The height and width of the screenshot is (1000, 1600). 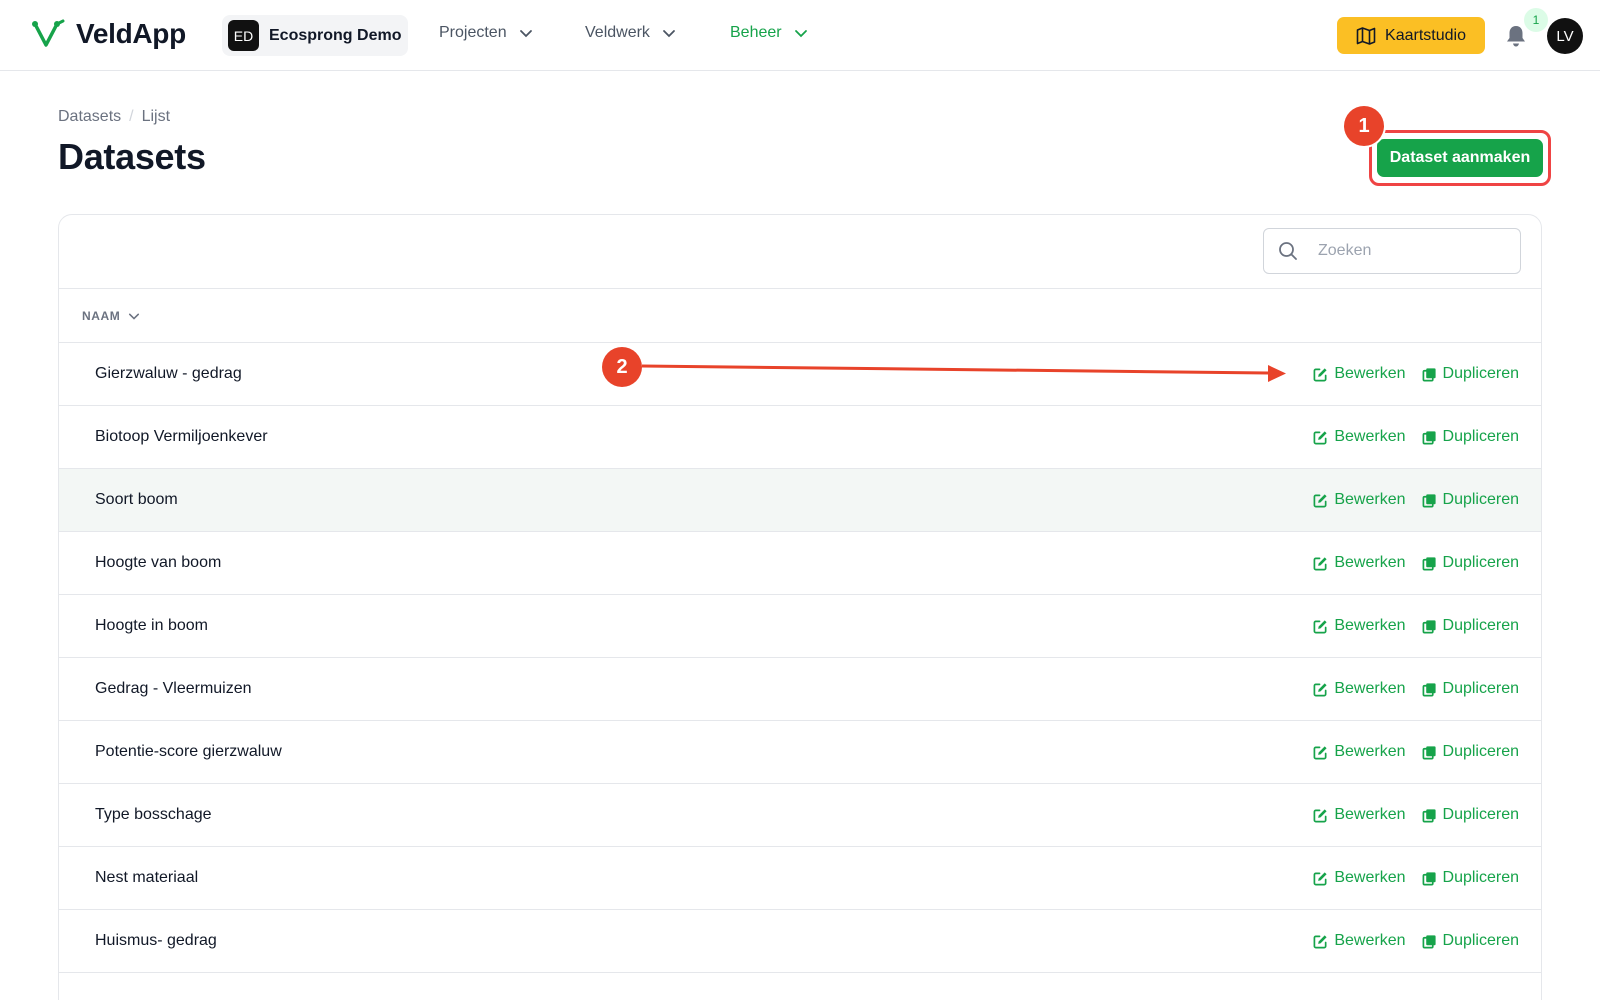 What do you see at coordinates (151, 626) in the screenshot?
I see `dataset-name: Hoogte in boom` at bounding box center [151, 626].